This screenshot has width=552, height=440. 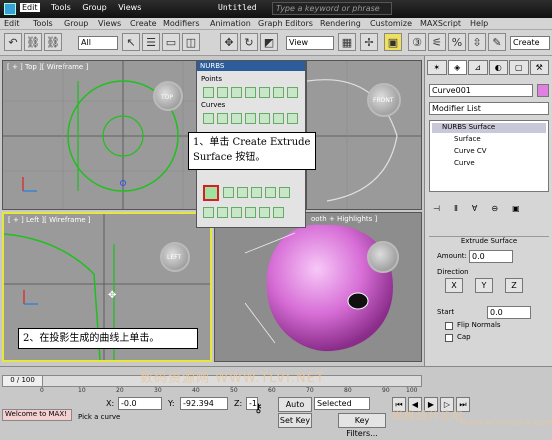 What do you see at coordinates (342, 403) in the screenshot?
I see `key-mode-select: Selected` at bounding box center [342, 403].